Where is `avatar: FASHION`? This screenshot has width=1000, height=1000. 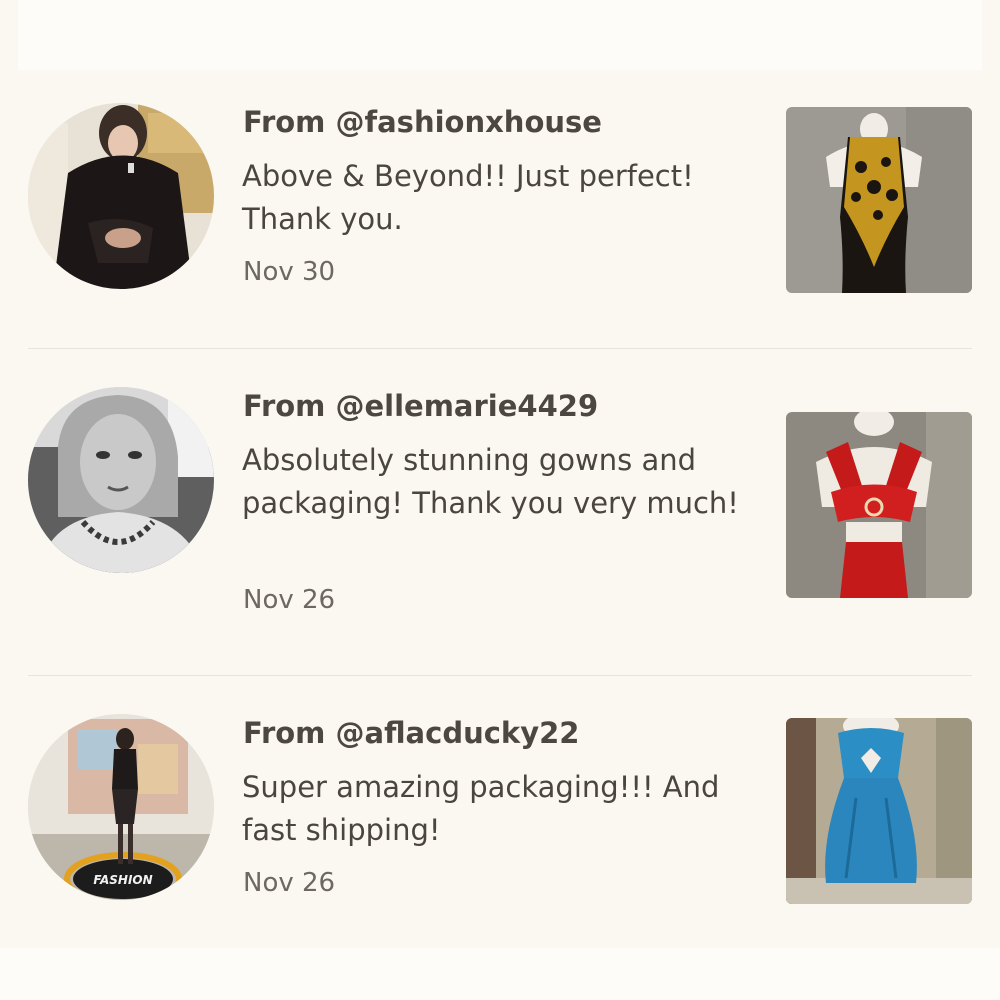
avatar: FASHION is located at coordinates (121, 807).